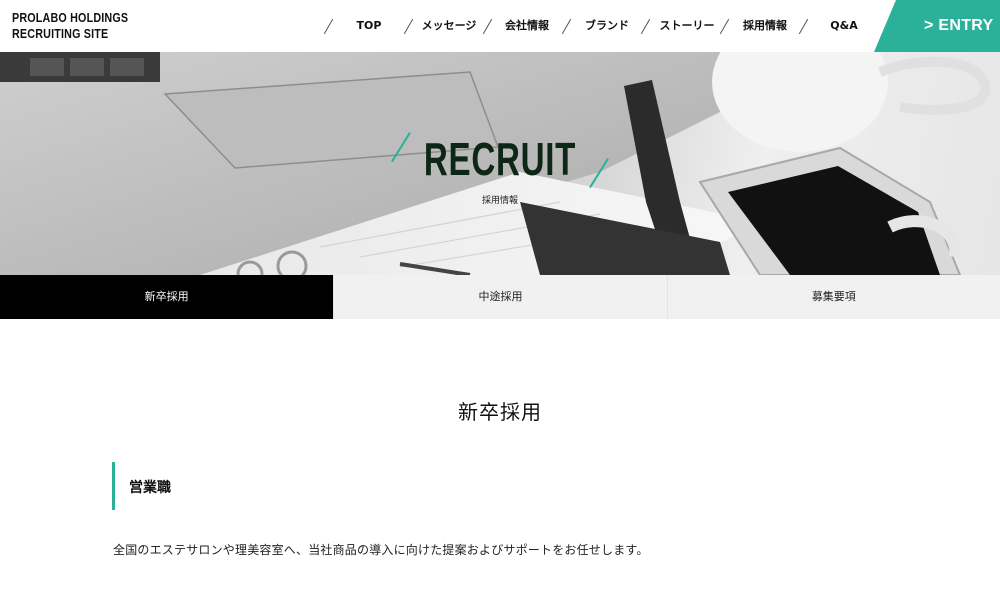  Describe the element at coordinates (844, 26) in the screenshot. I see `nav-item-qa: Q&A` at that location.